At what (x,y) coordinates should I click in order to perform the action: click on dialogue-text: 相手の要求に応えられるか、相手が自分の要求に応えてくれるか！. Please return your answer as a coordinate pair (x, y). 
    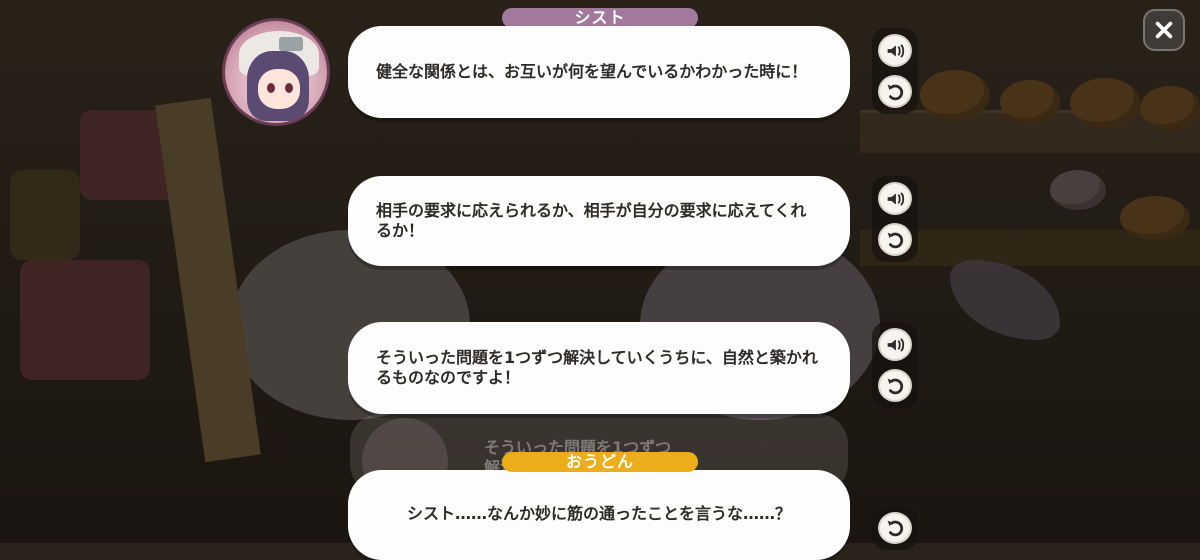
    Looking at the image, I should click on (591, 220).